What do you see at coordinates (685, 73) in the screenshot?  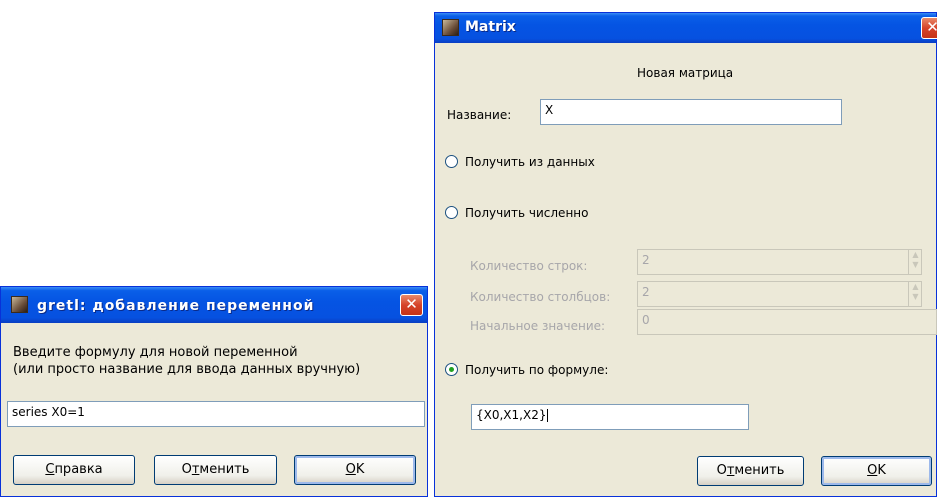 I see `matrix-heading: Новая матрица` at bounding box center [685, 73].